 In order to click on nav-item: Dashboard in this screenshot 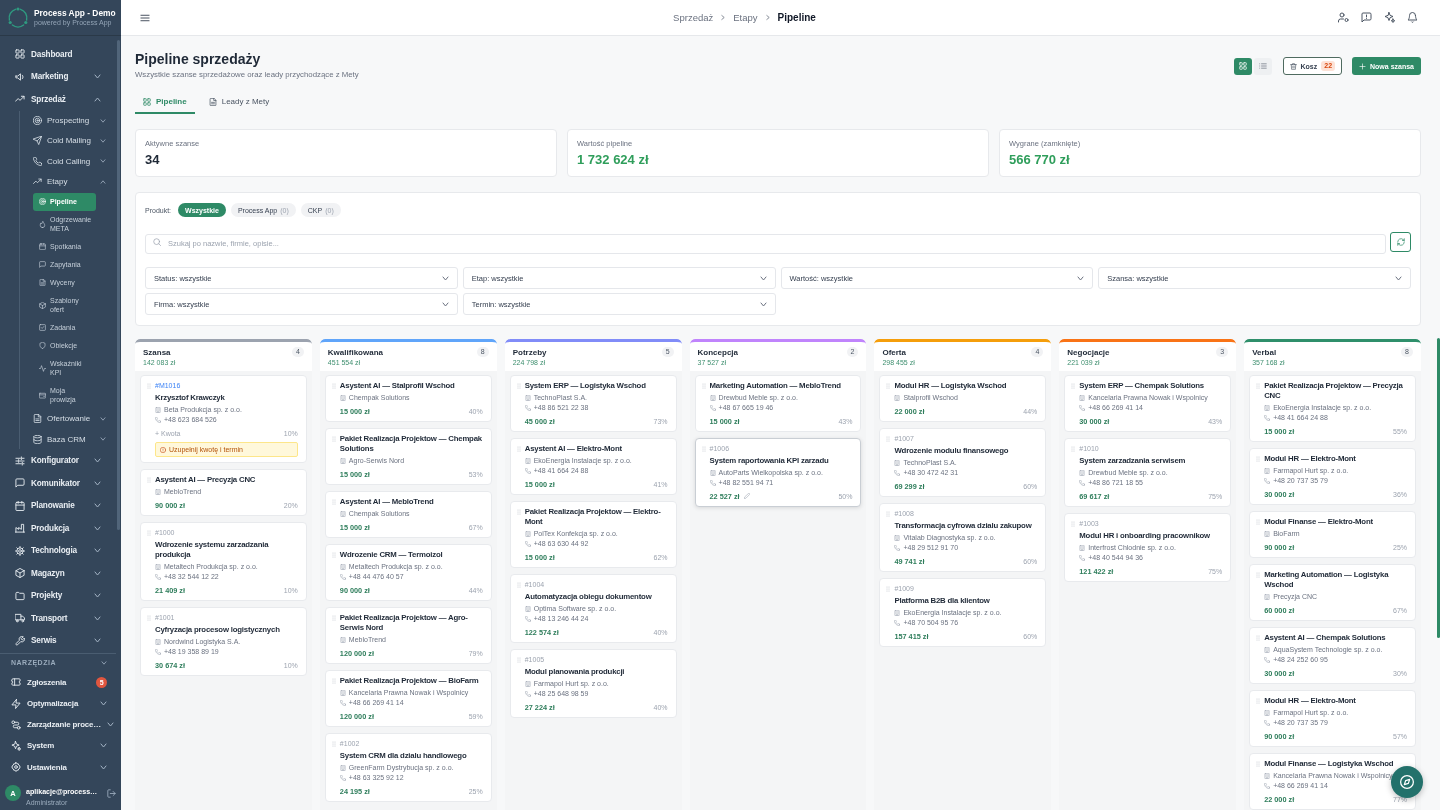, I will do `click(58, 54)`.